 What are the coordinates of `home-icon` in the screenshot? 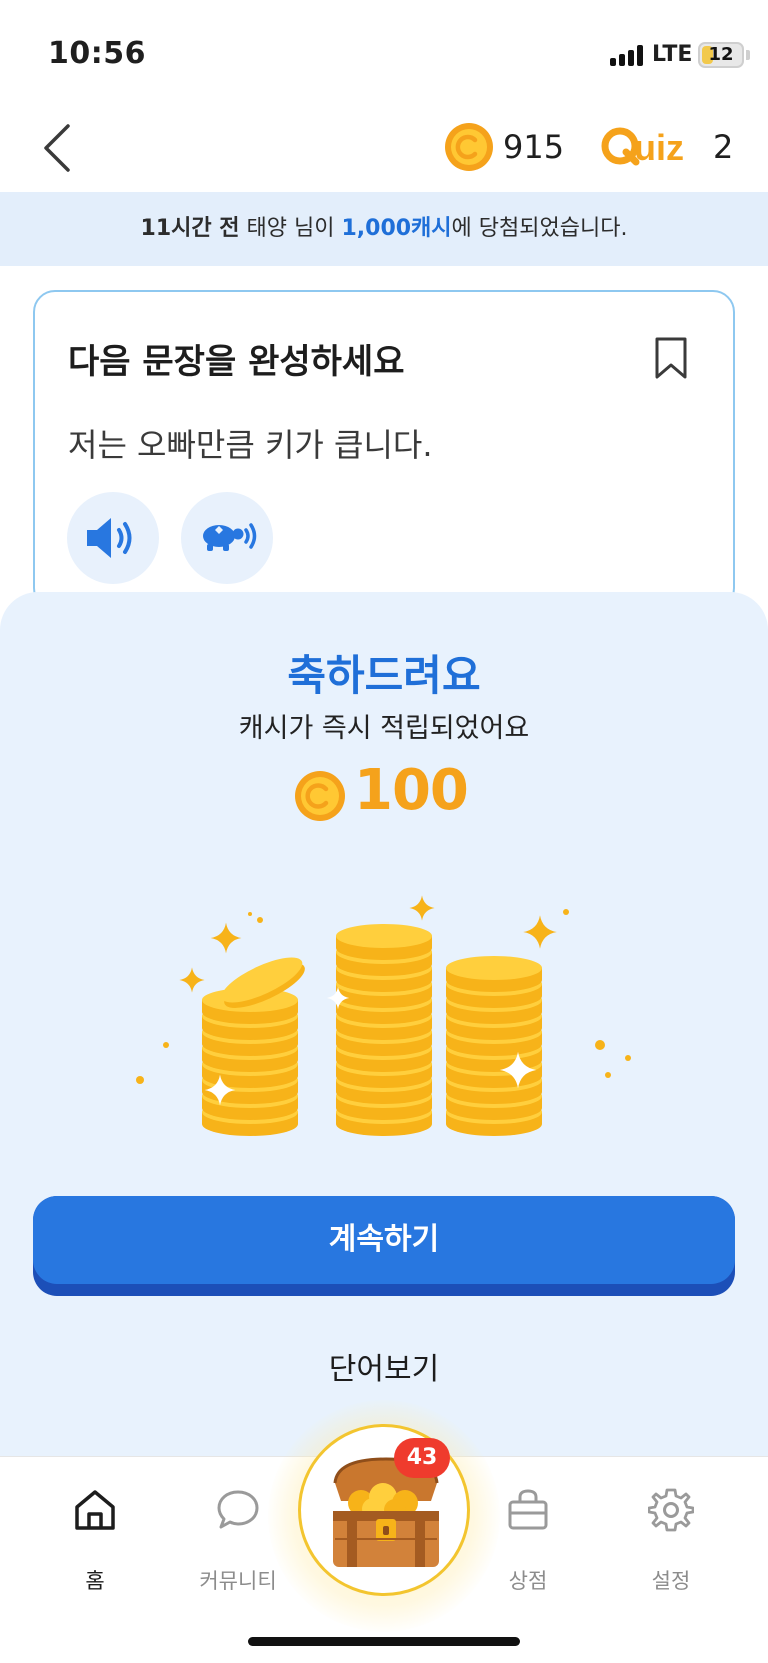 It's located at (95, 1510).